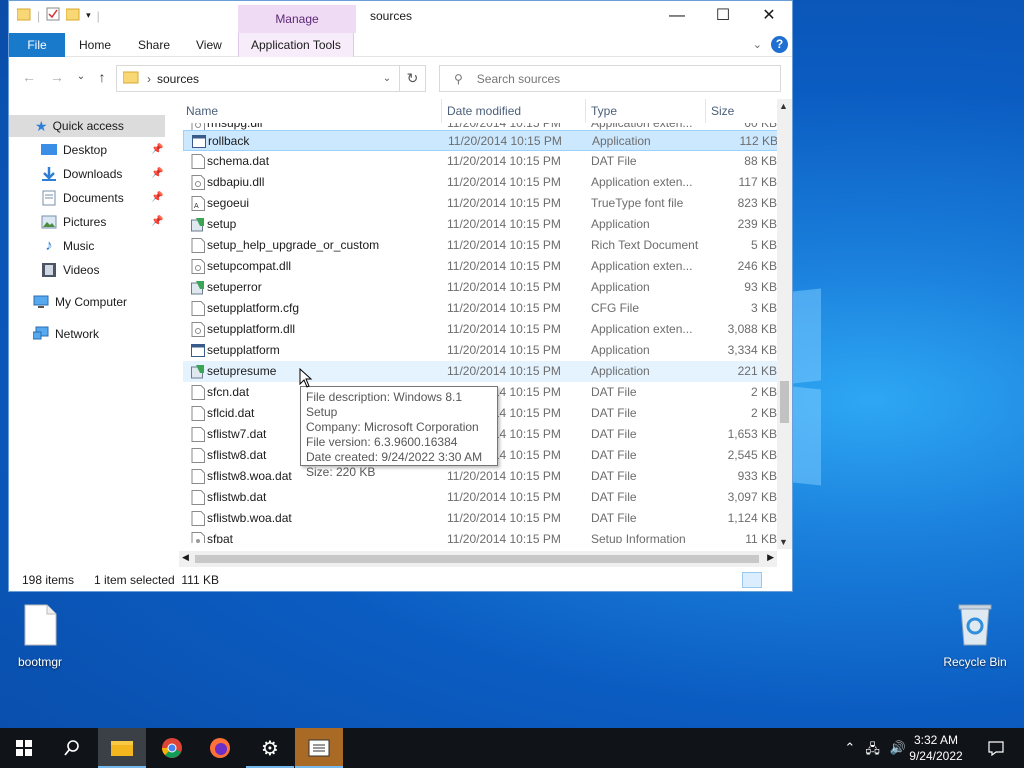  I want to click on help-icon: ?, so click(779, 44).